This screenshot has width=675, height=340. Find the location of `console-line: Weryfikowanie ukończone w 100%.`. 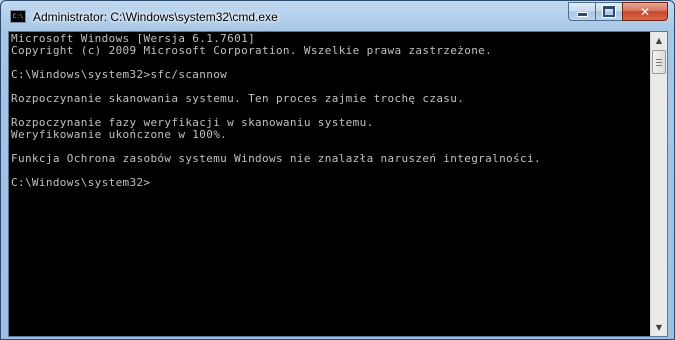

console-line: Weryfikowanie ukończone w 100%. is located at coordinates (119, 134).